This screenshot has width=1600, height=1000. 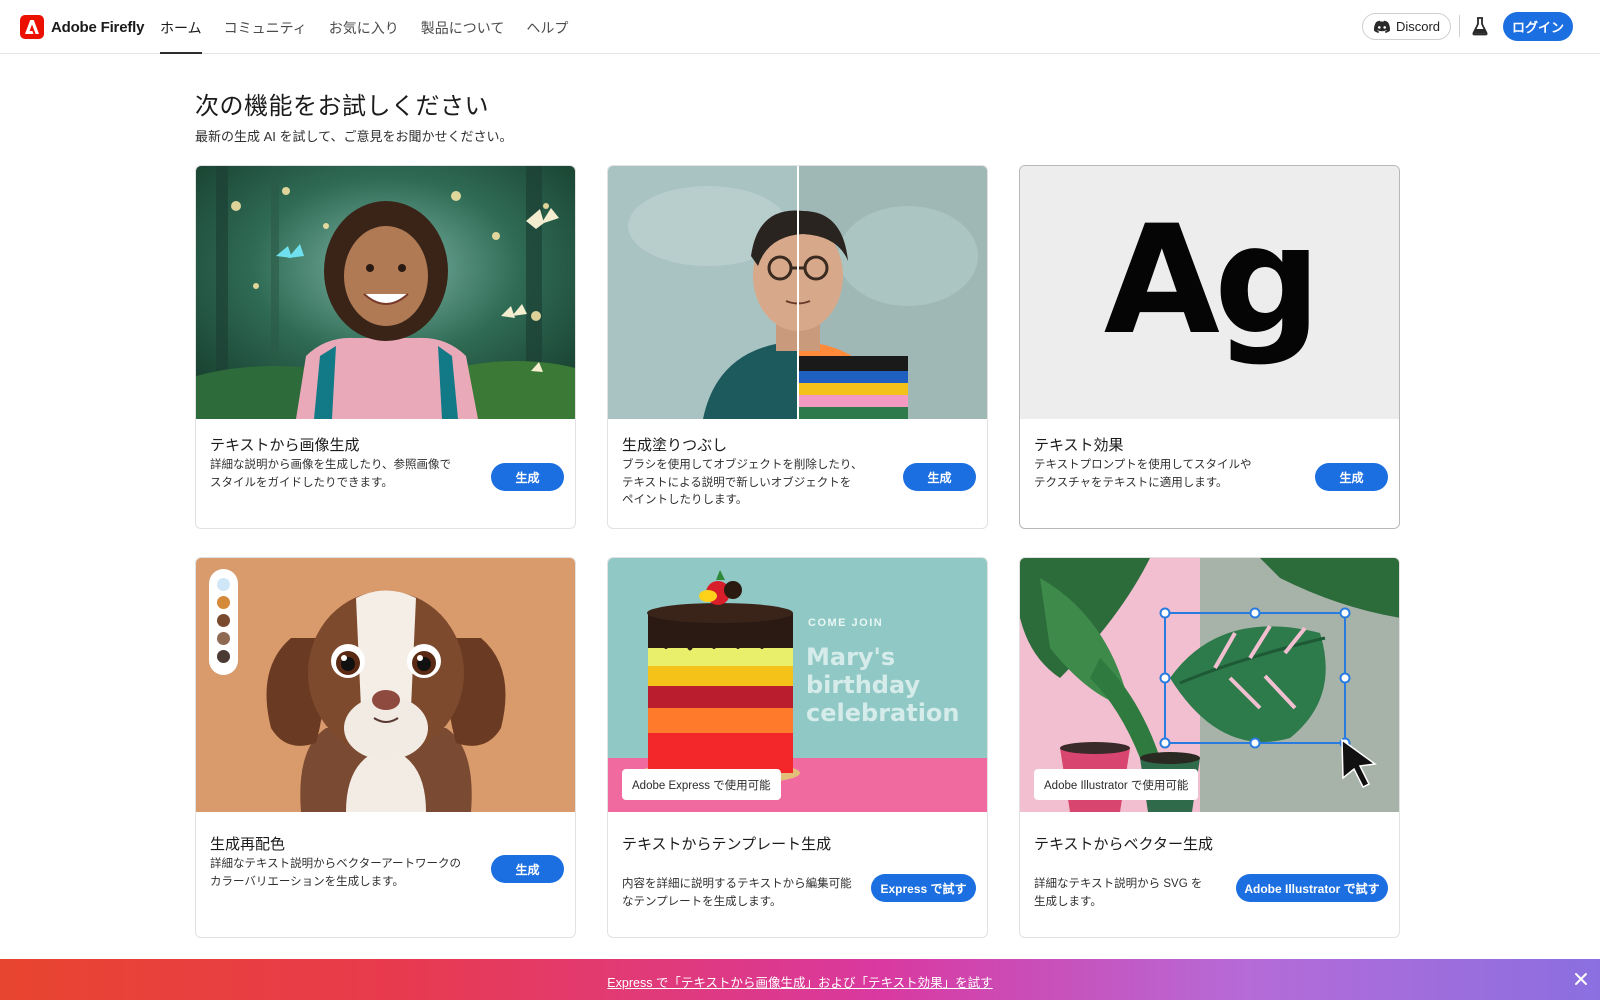 I want to click on discord-icon, so click(x=1381, y=26).